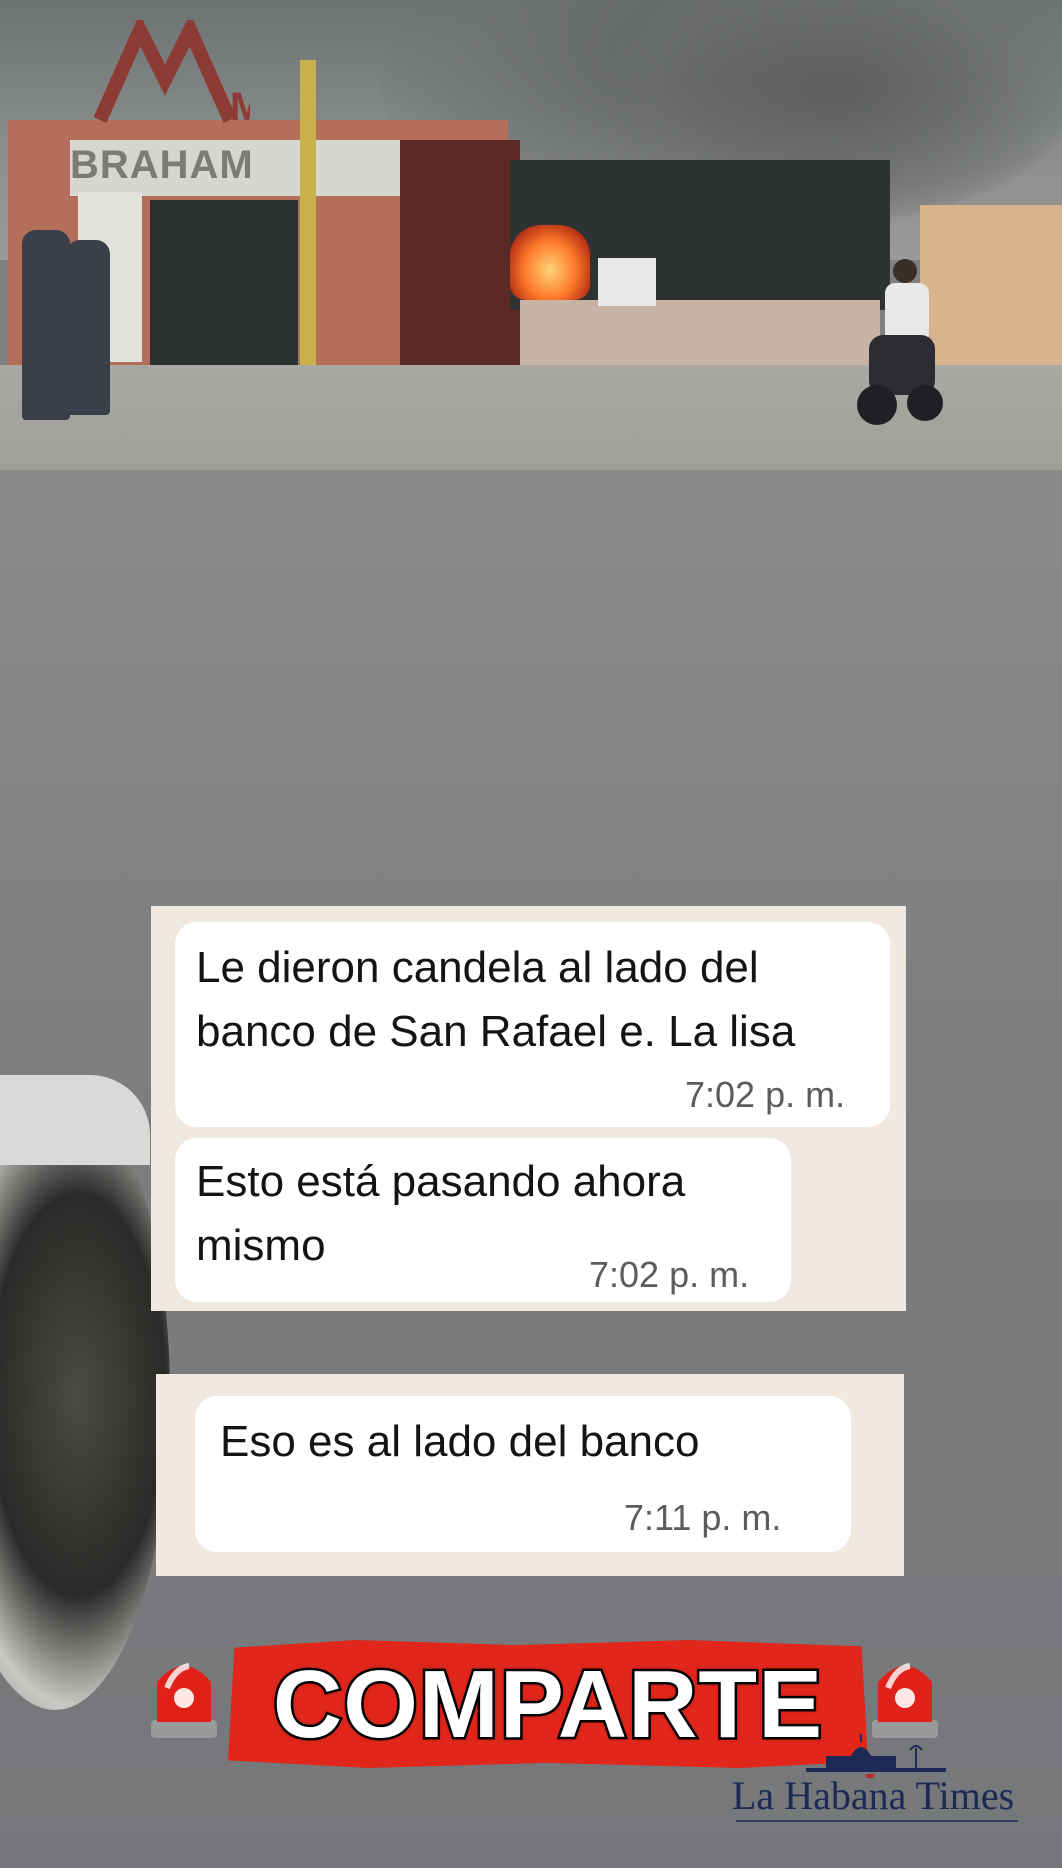 This screenshot has height=1868, width=1062. Describe the element at coordinates (162, 165) in the screenshot. I see `store-sign-text: BRAHAM` at that location.